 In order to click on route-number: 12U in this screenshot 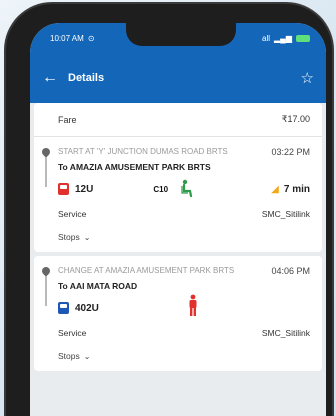, I will do `click(84, 189)`.